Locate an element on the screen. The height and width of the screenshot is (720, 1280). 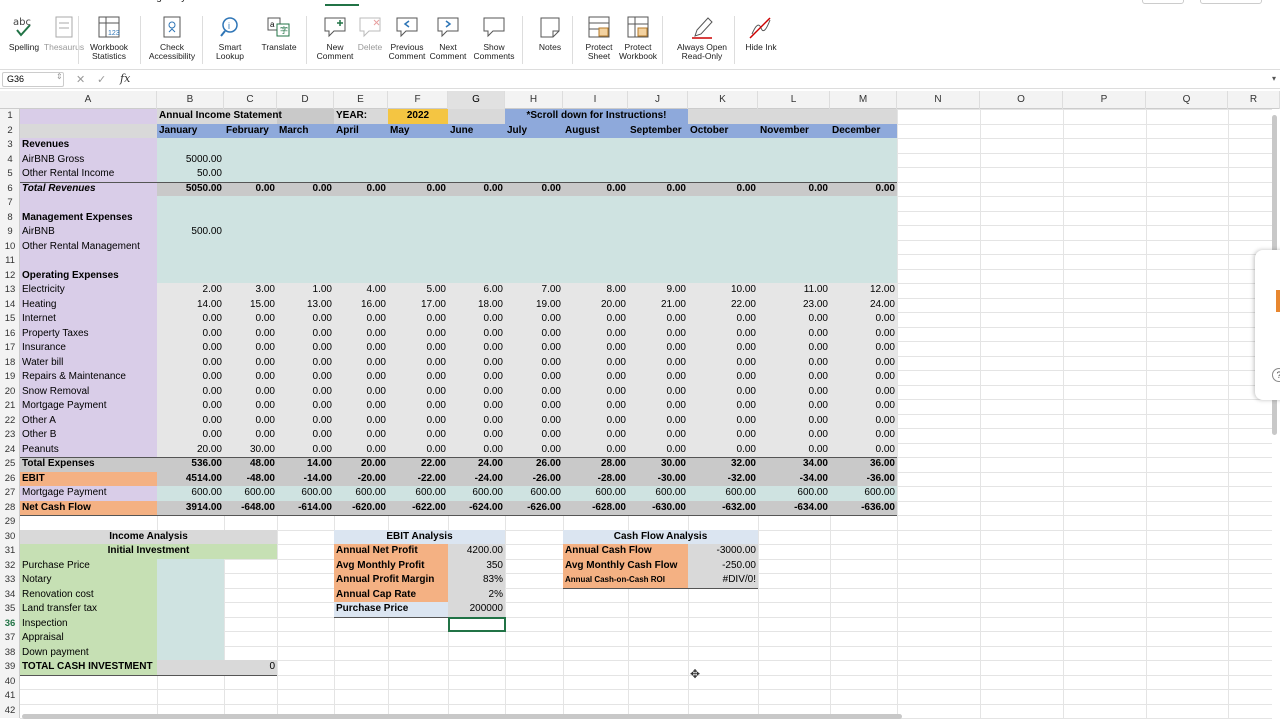
thesaurus-button: Thesaurus is located at coordinates (64, 32).